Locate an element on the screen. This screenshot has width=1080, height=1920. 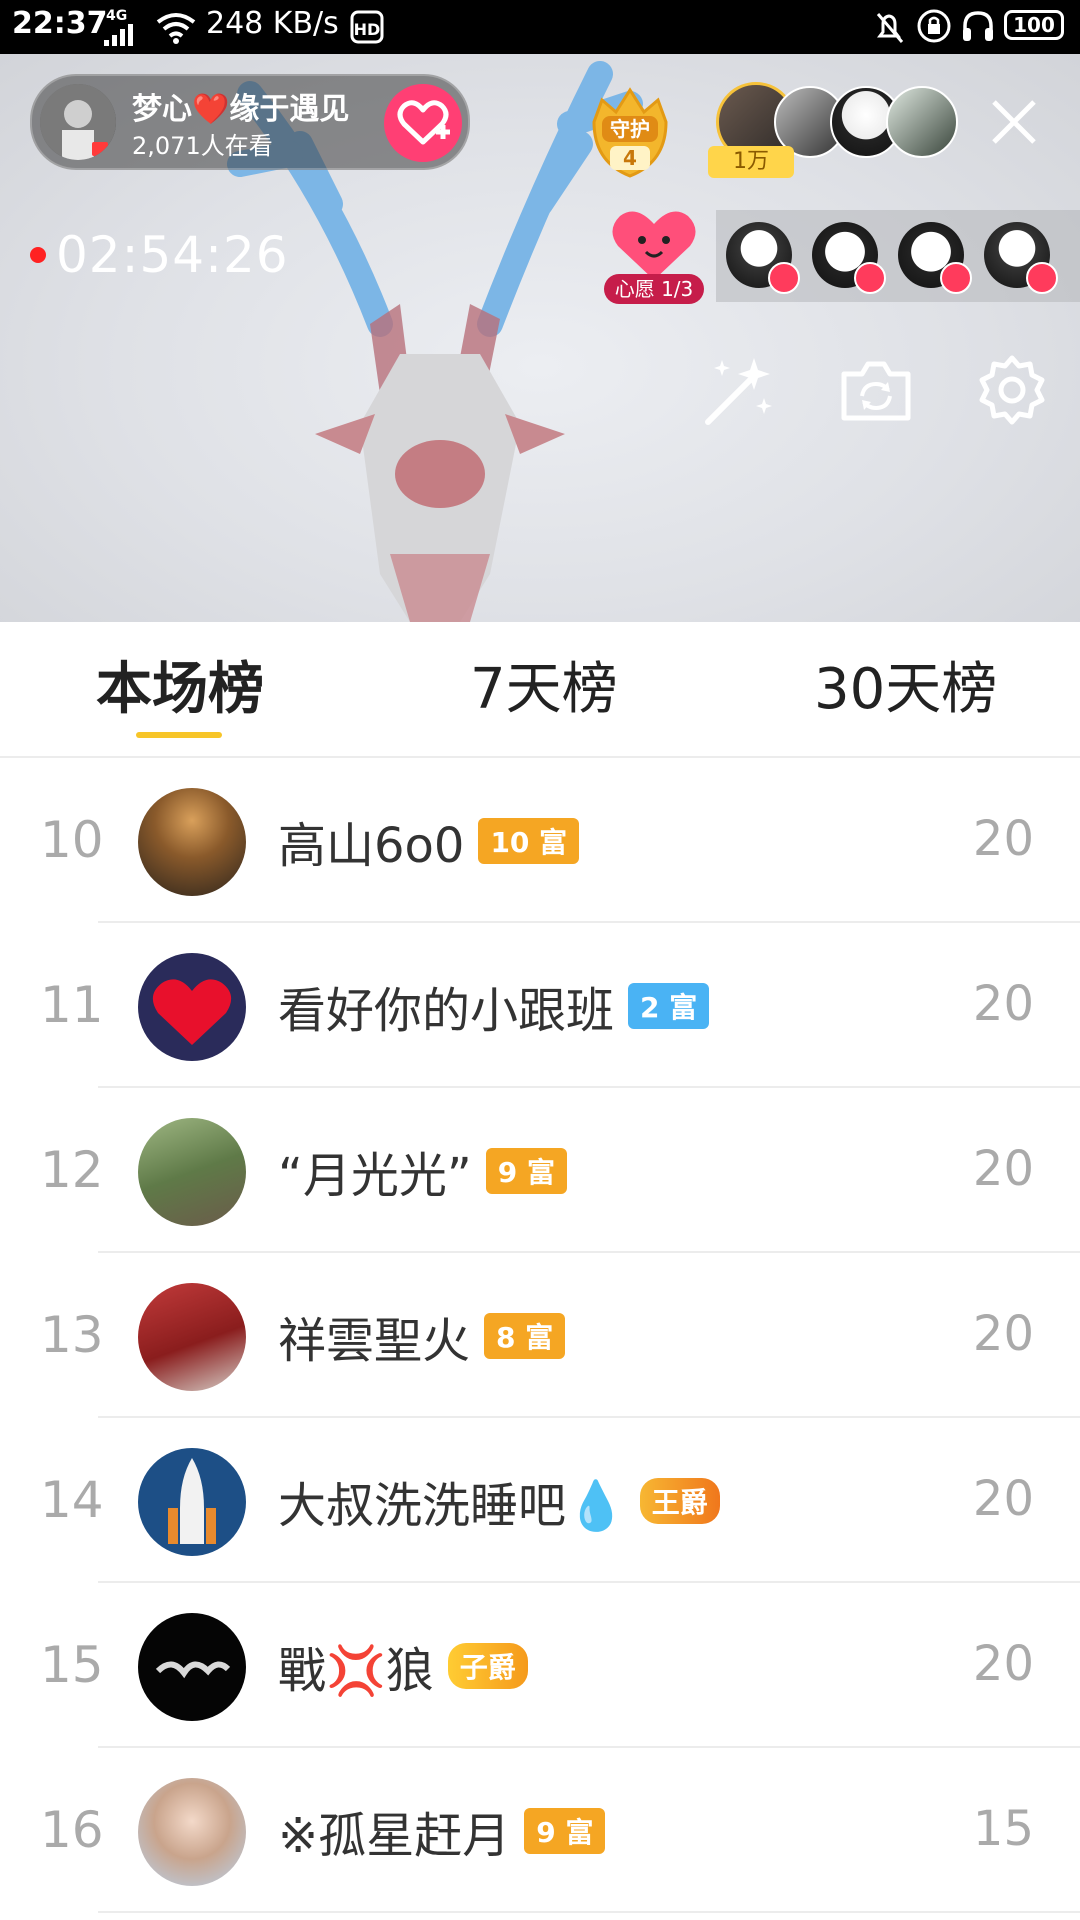
guard-badge: 守护 4 is located at coordinates (630, 132).